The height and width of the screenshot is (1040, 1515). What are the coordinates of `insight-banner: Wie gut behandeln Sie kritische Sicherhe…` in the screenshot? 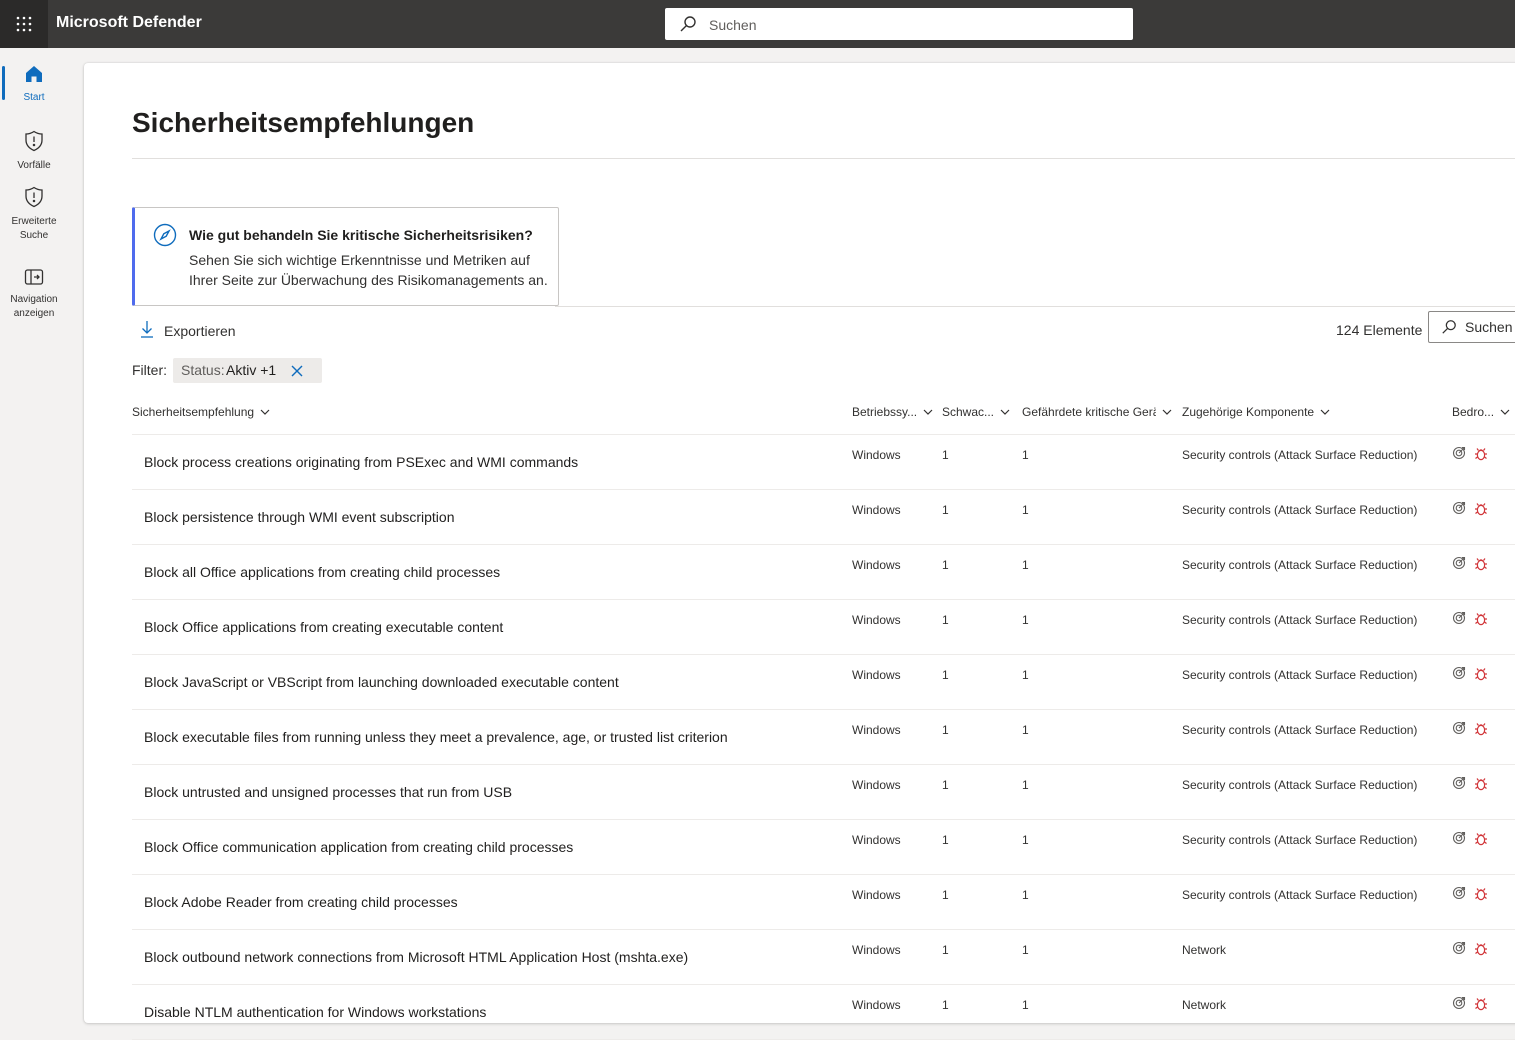 It's located at (345, 256).